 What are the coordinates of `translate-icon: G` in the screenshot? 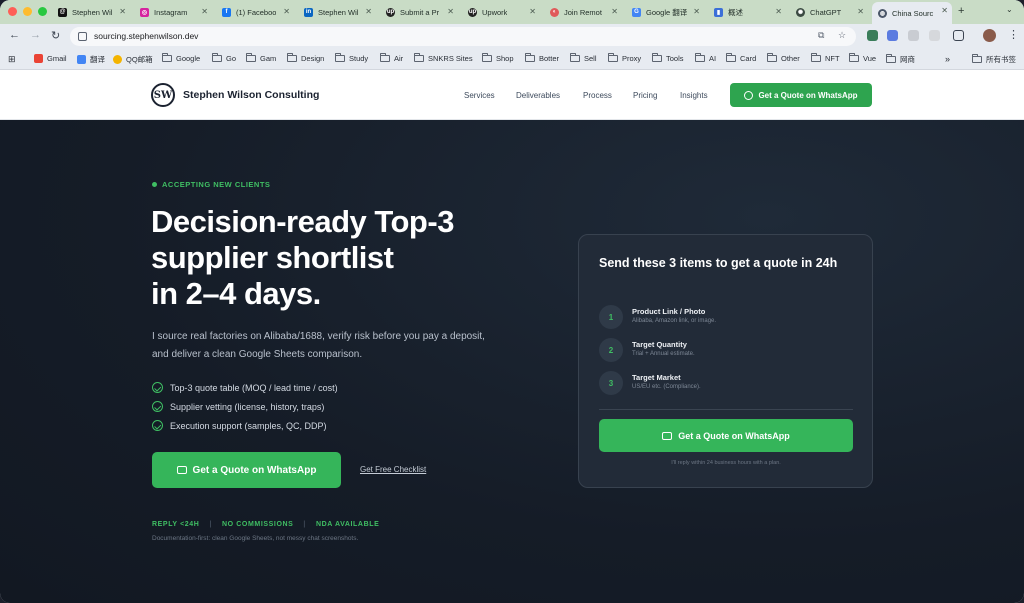 It's located at (636, 12).